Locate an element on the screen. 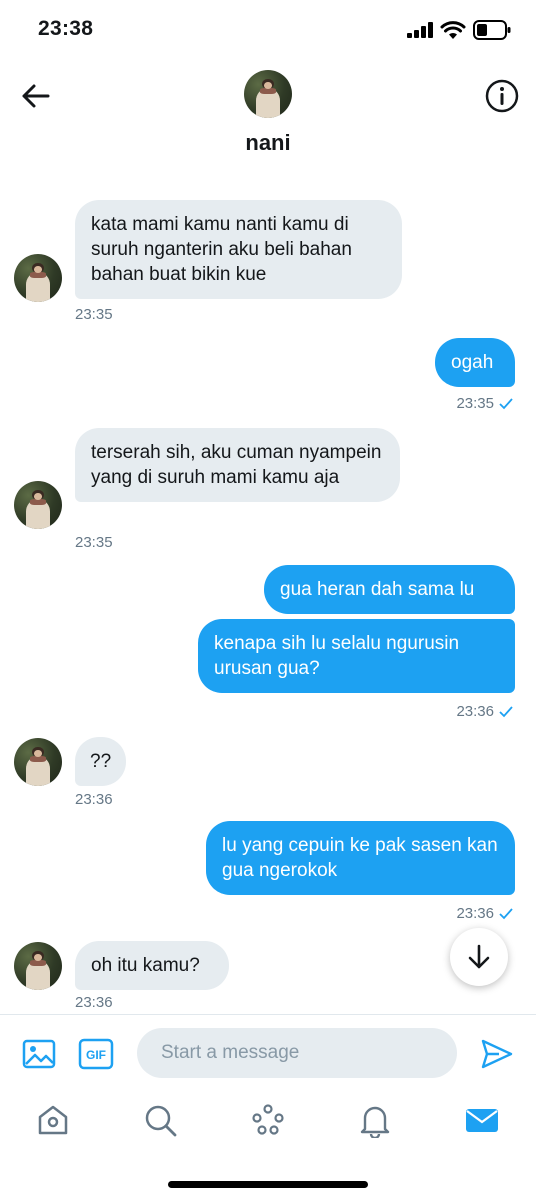 The width and height of the screenshot is (536, 1200). info-icon is located at coordinates (502, 96).